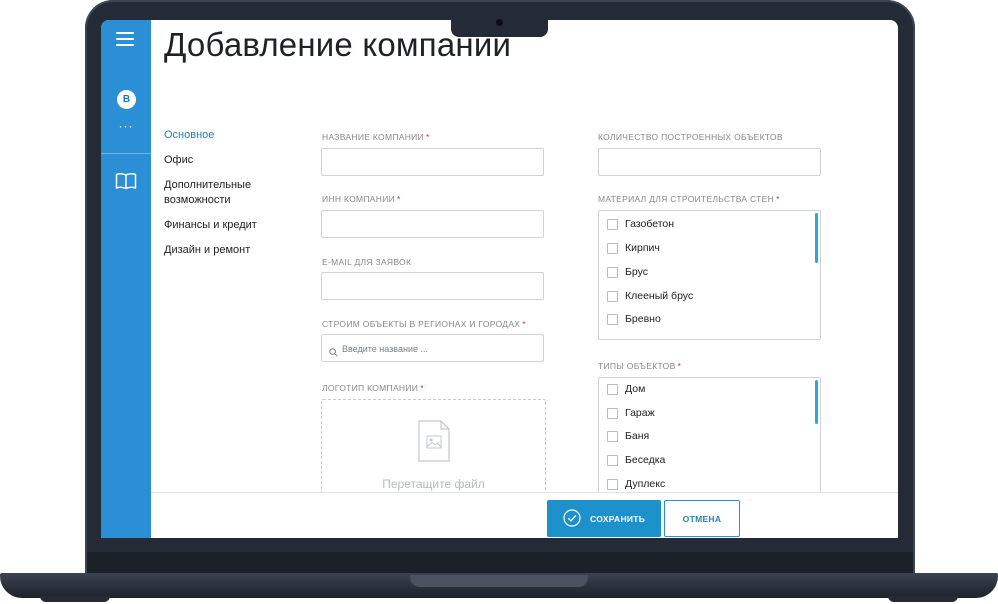 This screenshot has width=998, height=604. What do you see at coordinates (923, 599) in the screenshot?
I see `laptop-foot-right` at bounding box center [923, 599].